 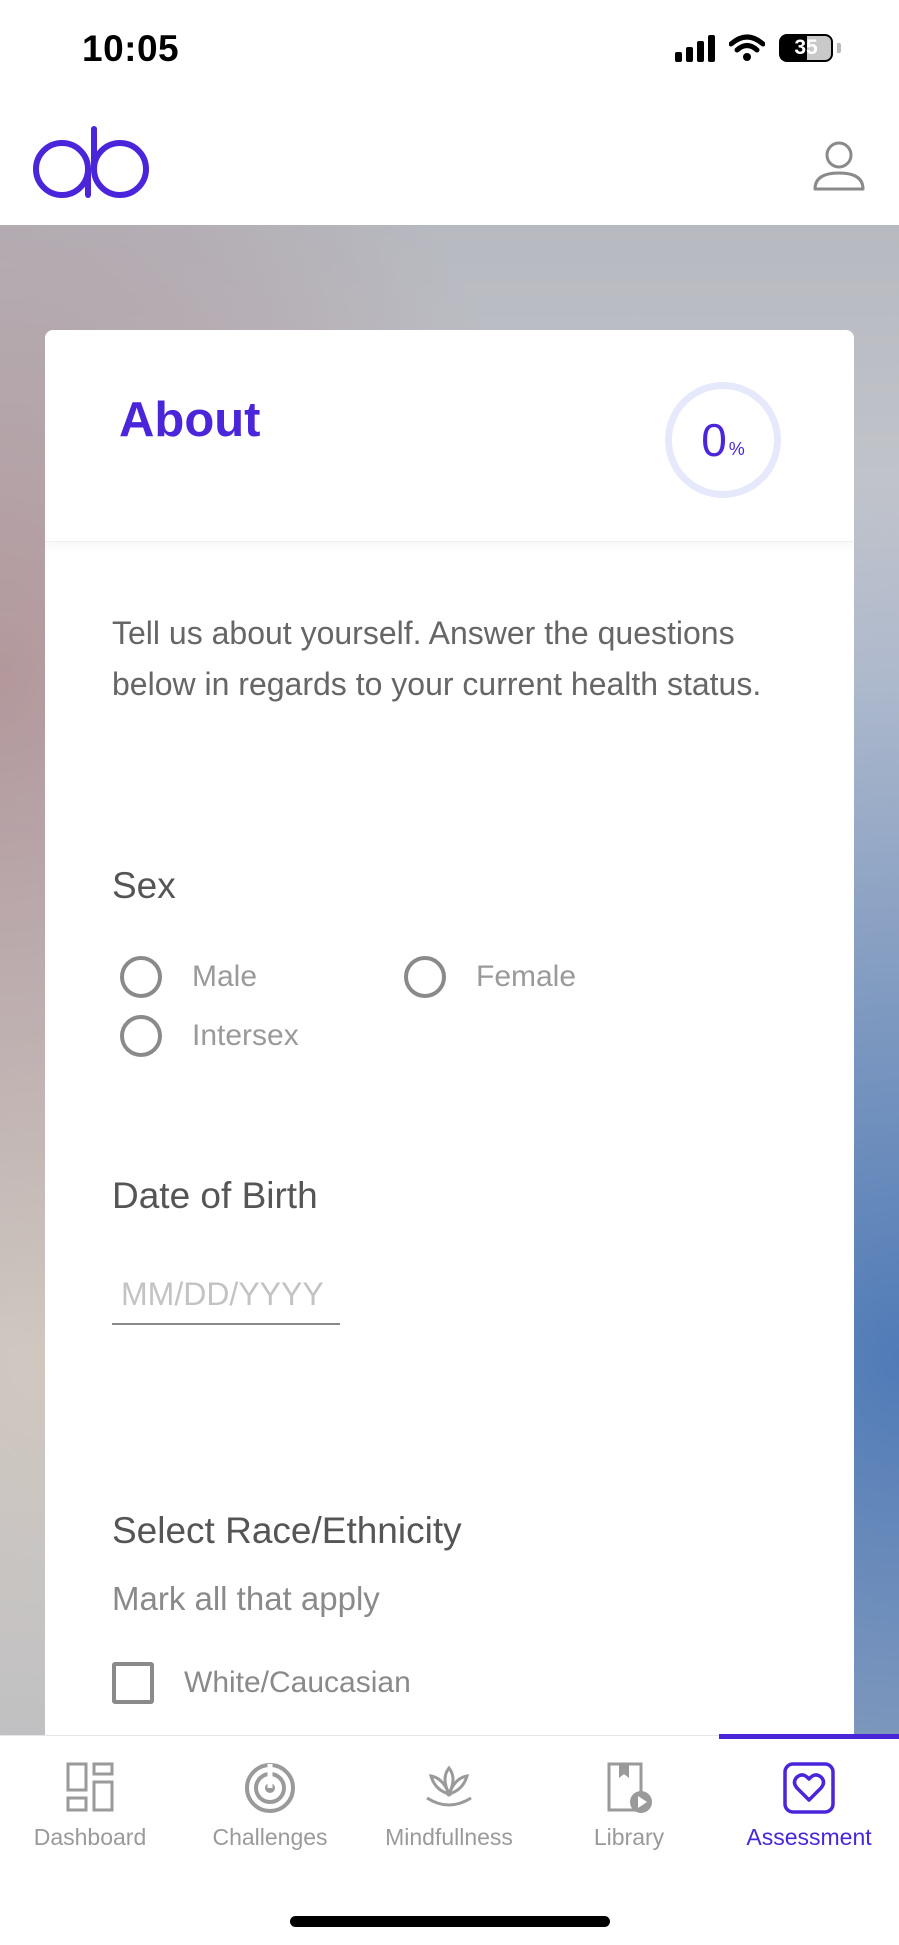 What do you see at coordinates (190, 420) in the screenshot?
I see `page-title: About` at bounding box center [190, 420].